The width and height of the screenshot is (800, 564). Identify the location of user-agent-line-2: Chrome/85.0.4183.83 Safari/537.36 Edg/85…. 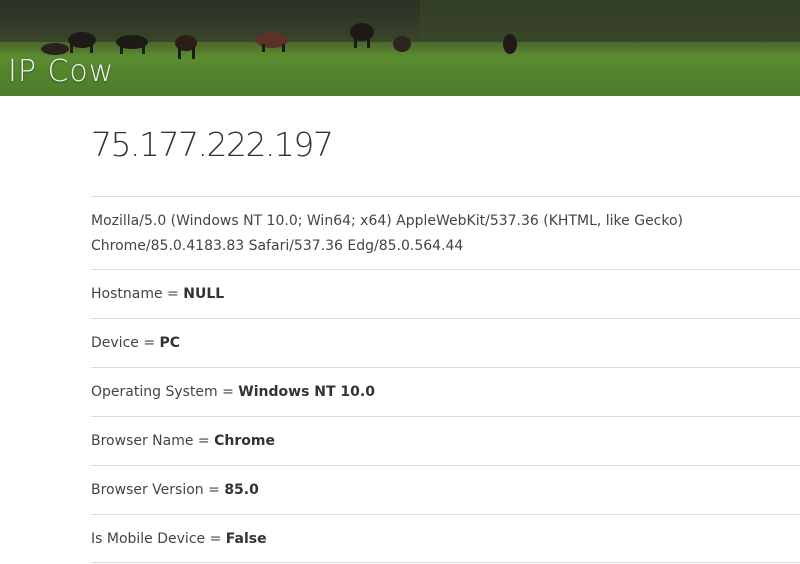
(277, 246).